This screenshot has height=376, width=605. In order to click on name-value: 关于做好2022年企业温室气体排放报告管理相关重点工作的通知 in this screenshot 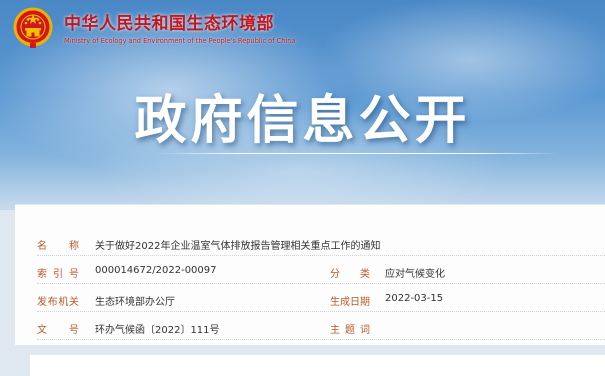, I will do `click(238, 246)`.